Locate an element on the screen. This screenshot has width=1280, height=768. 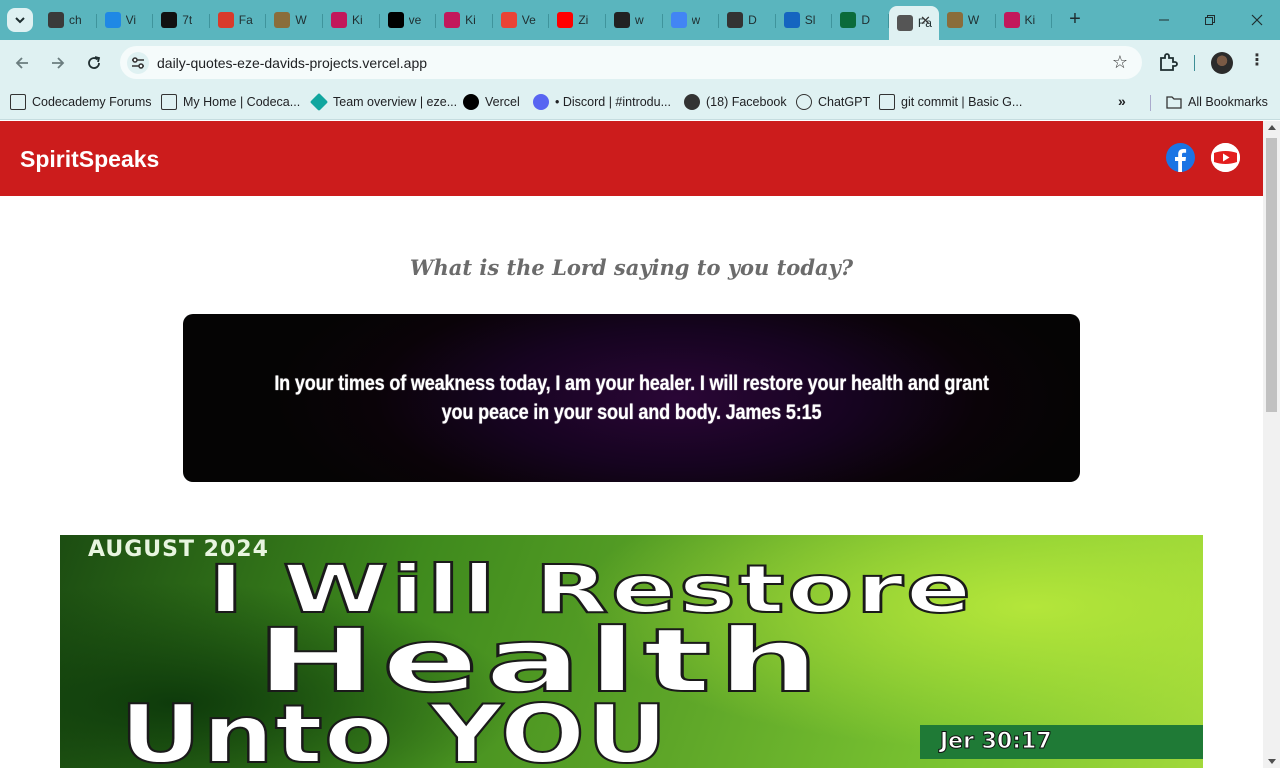
scroll-up-arrow-icon is located at coordinates (1272, 127).